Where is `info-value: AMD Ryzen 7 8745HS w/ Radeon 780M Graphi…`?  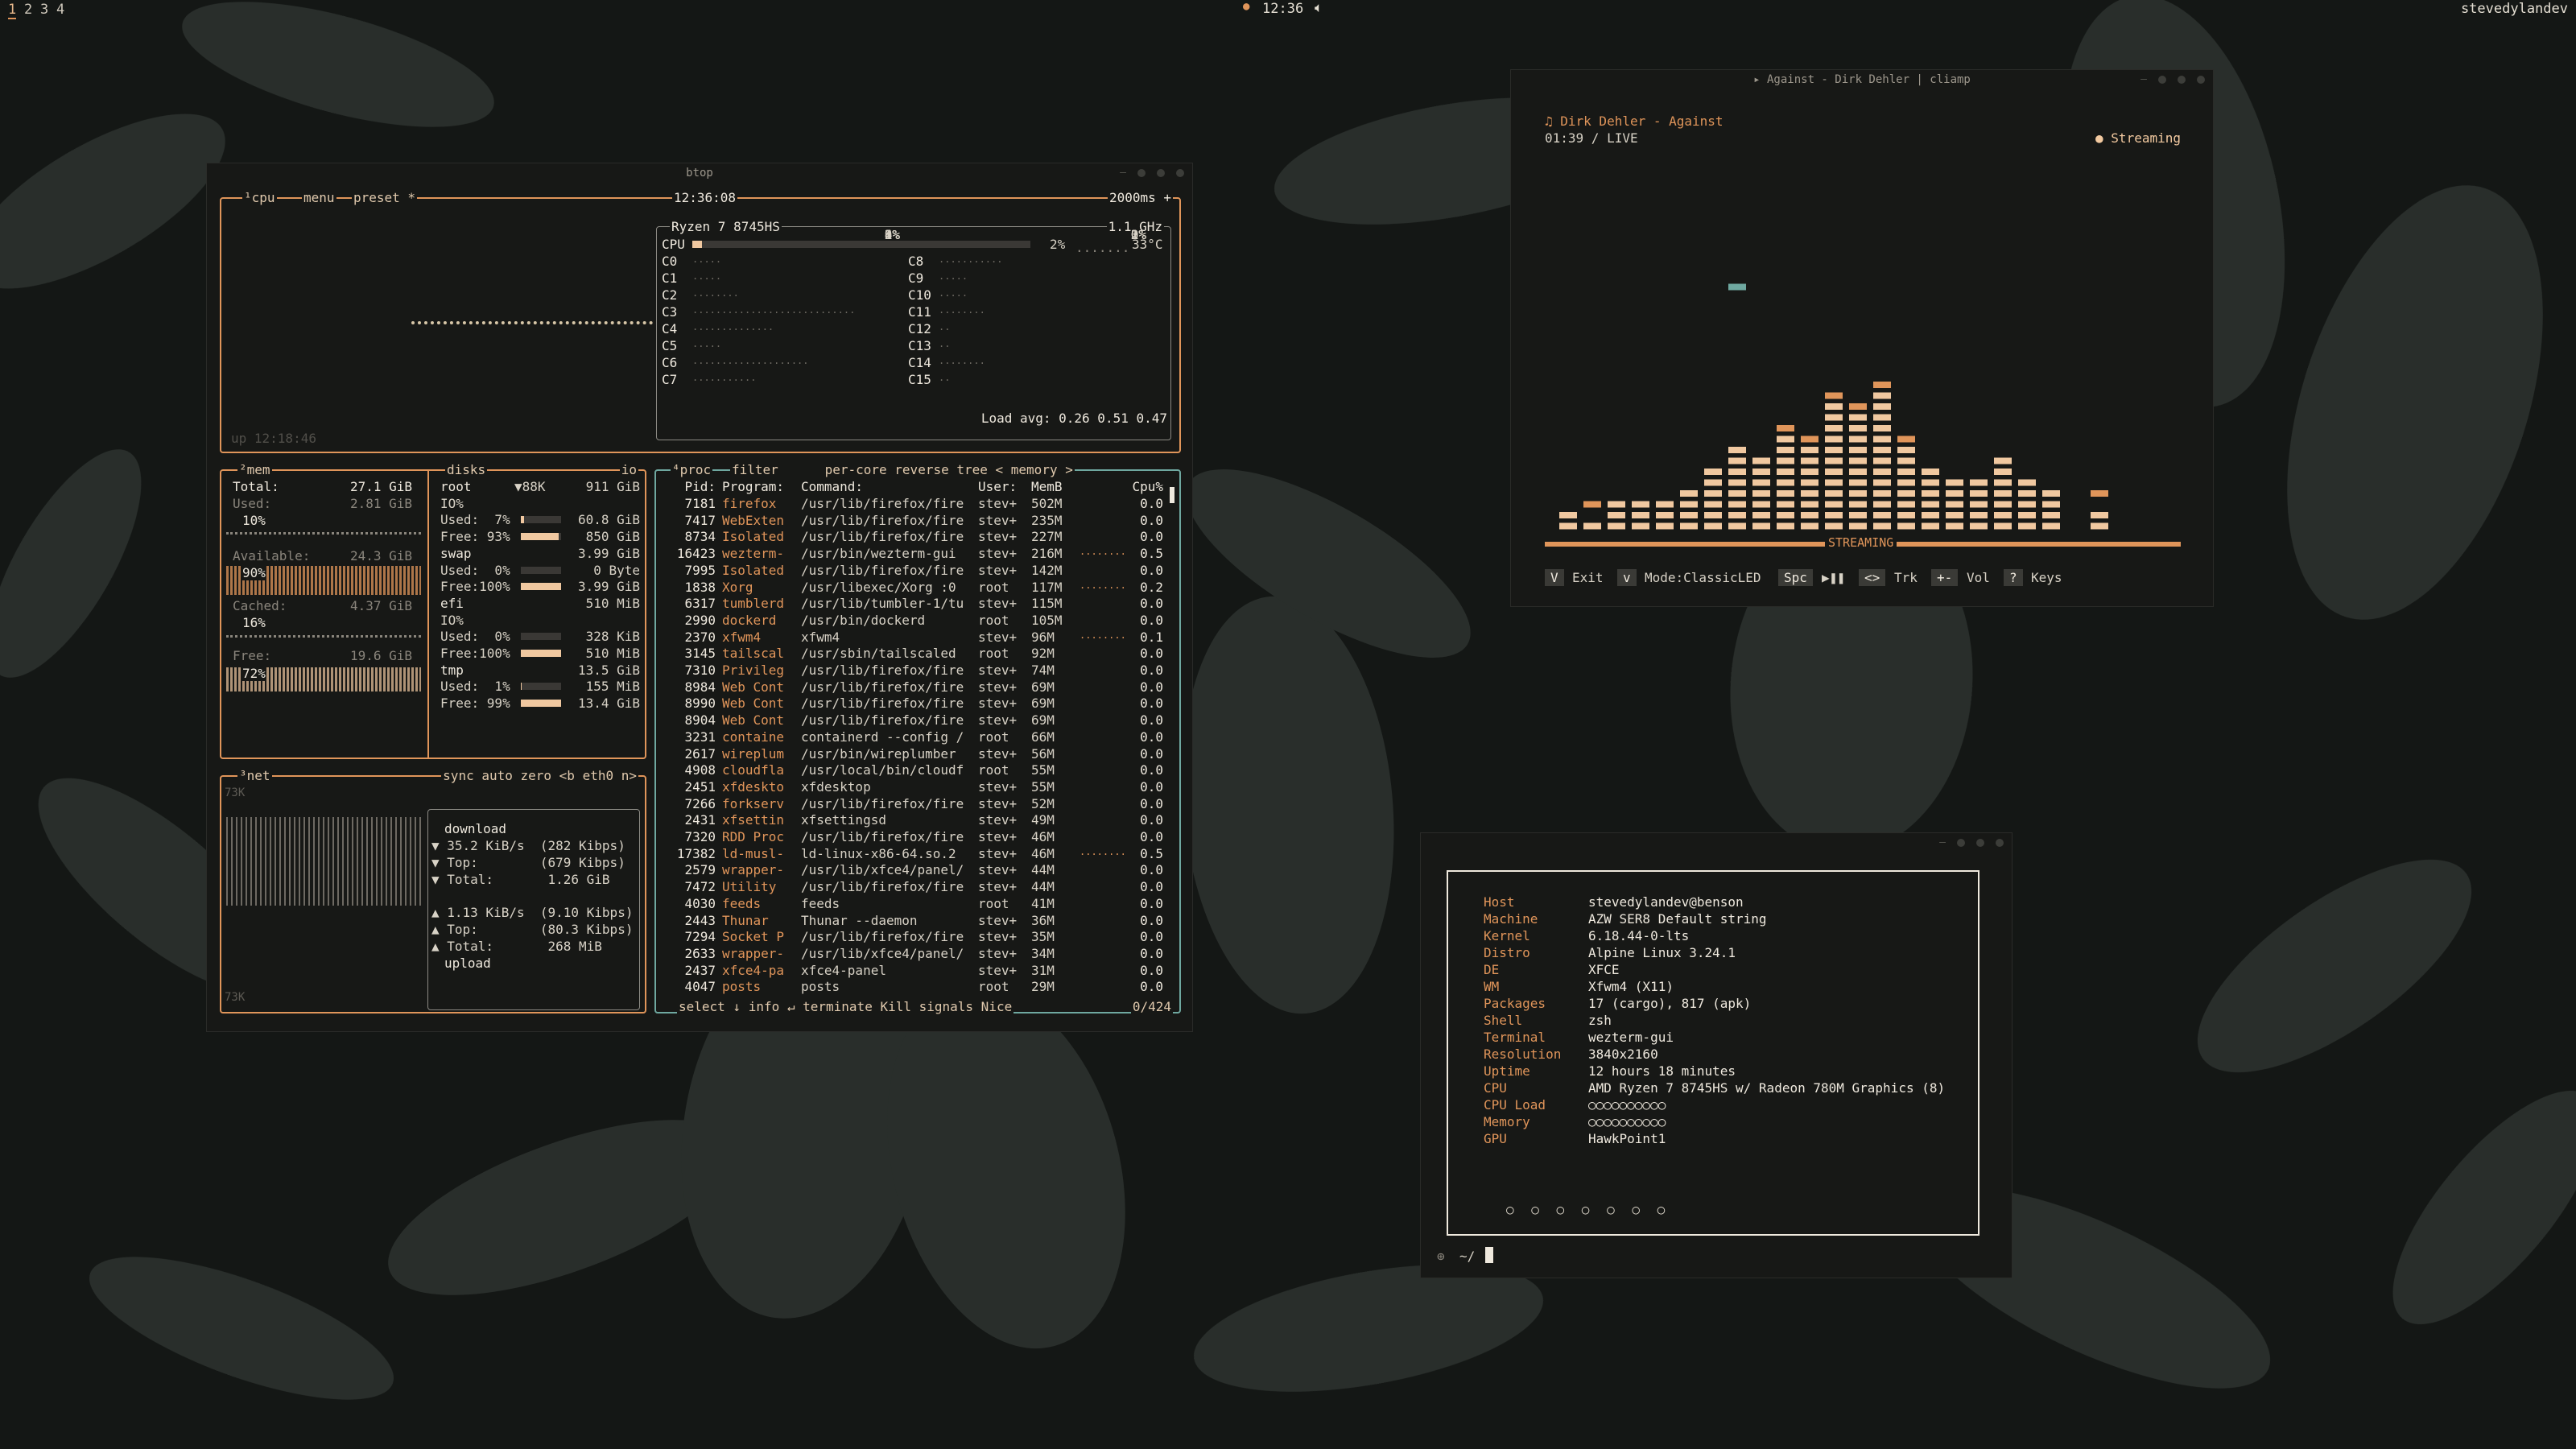
info-value: AMD Ryzen 7 8745HS w/ Radeon 780M Graphi… is located at coordinates (1767, 1088).